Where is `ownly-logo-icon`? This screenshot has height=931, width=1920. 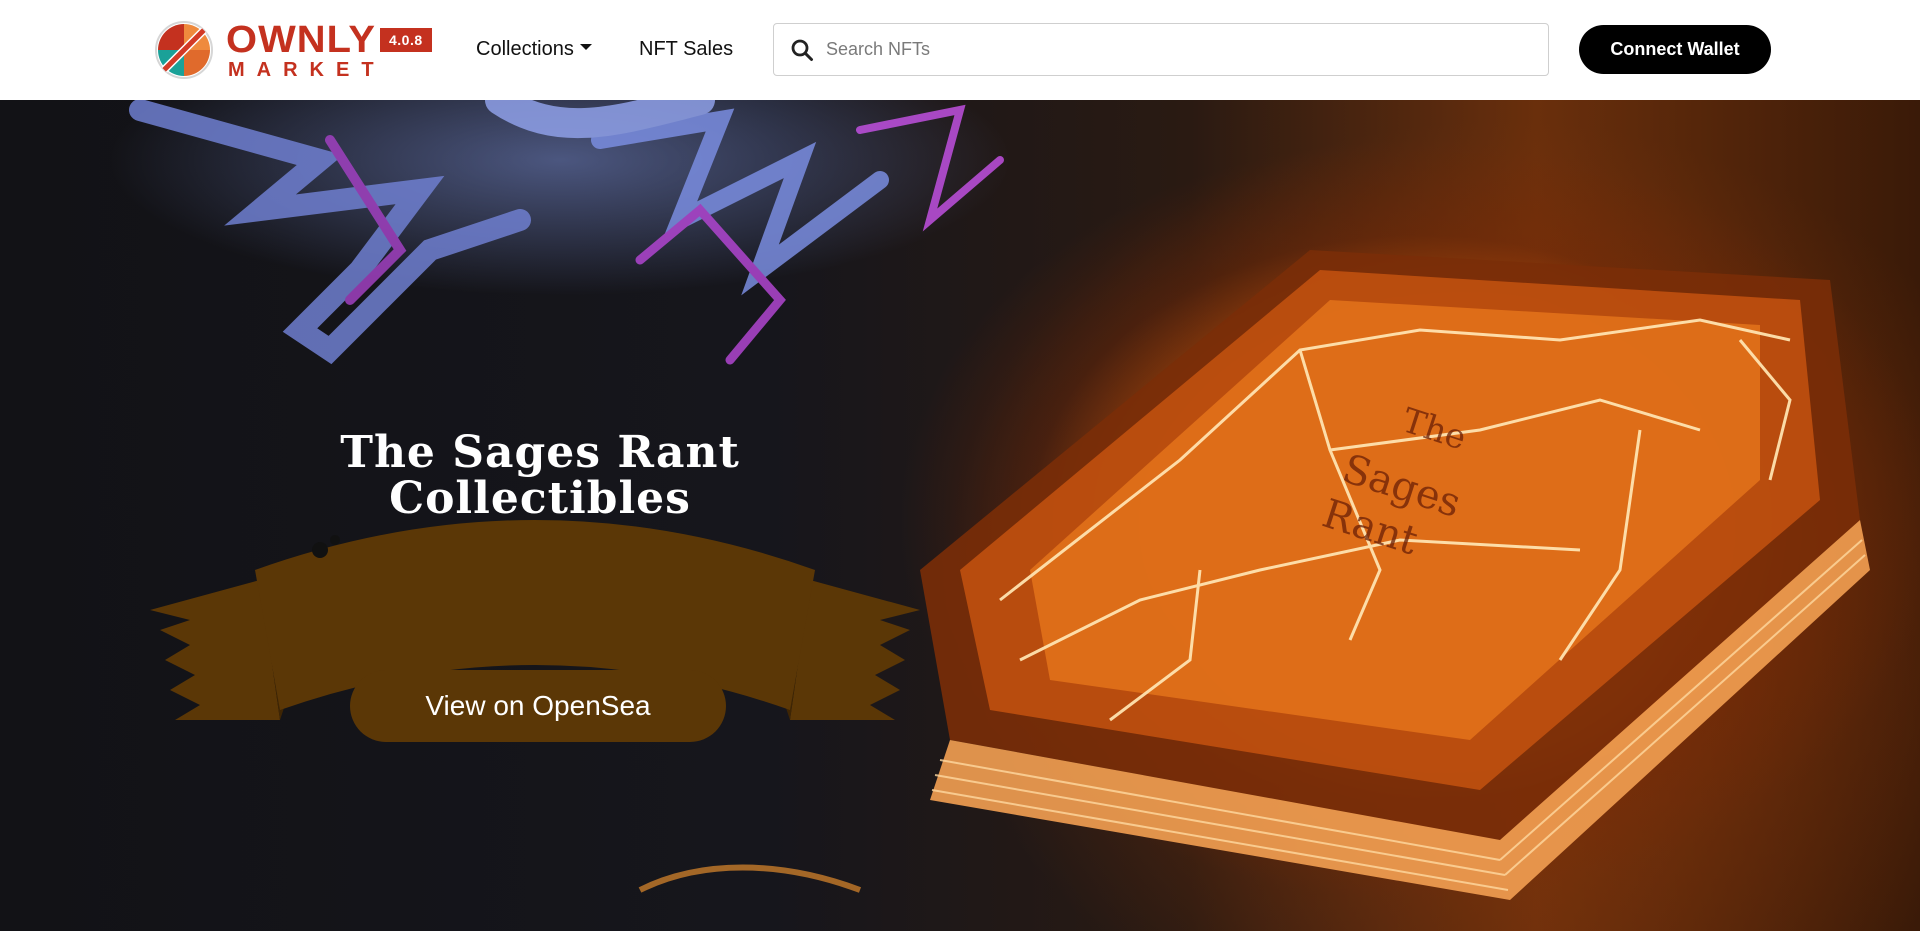
ownly-logo-icon is located at coordinates (184, 50).